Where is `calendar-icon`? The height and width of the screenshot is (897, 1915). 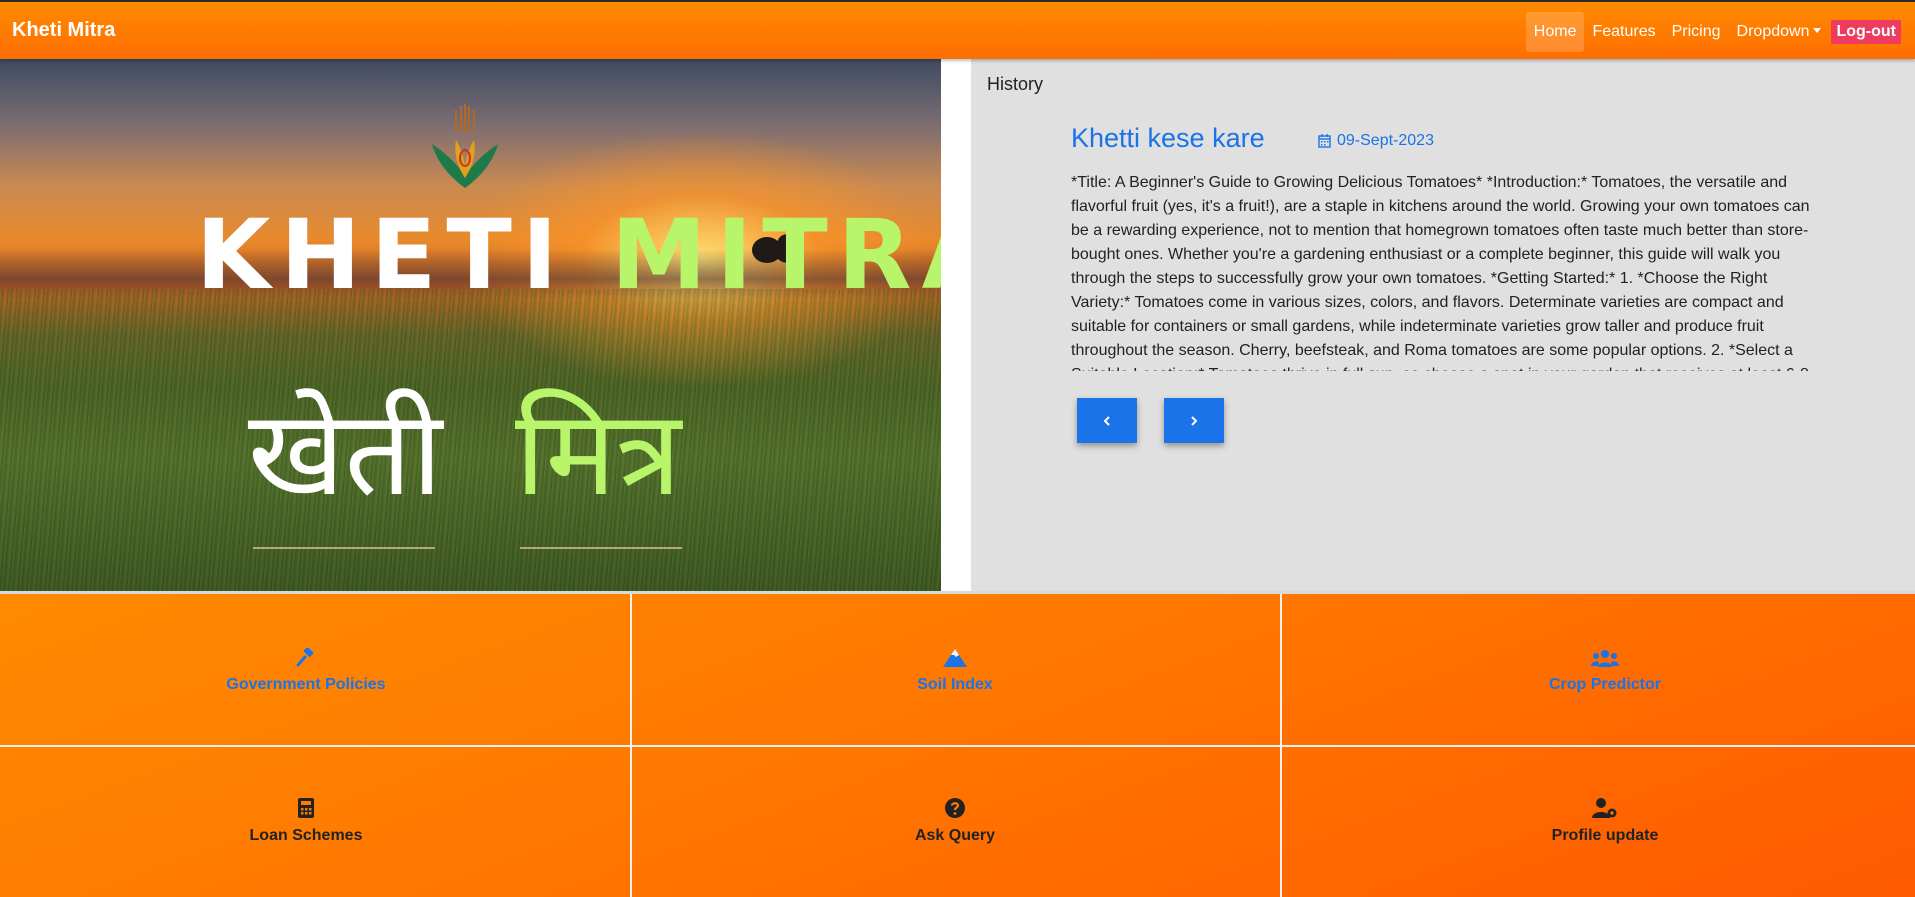 calendar-icon is located at coordinates (1324, 141).